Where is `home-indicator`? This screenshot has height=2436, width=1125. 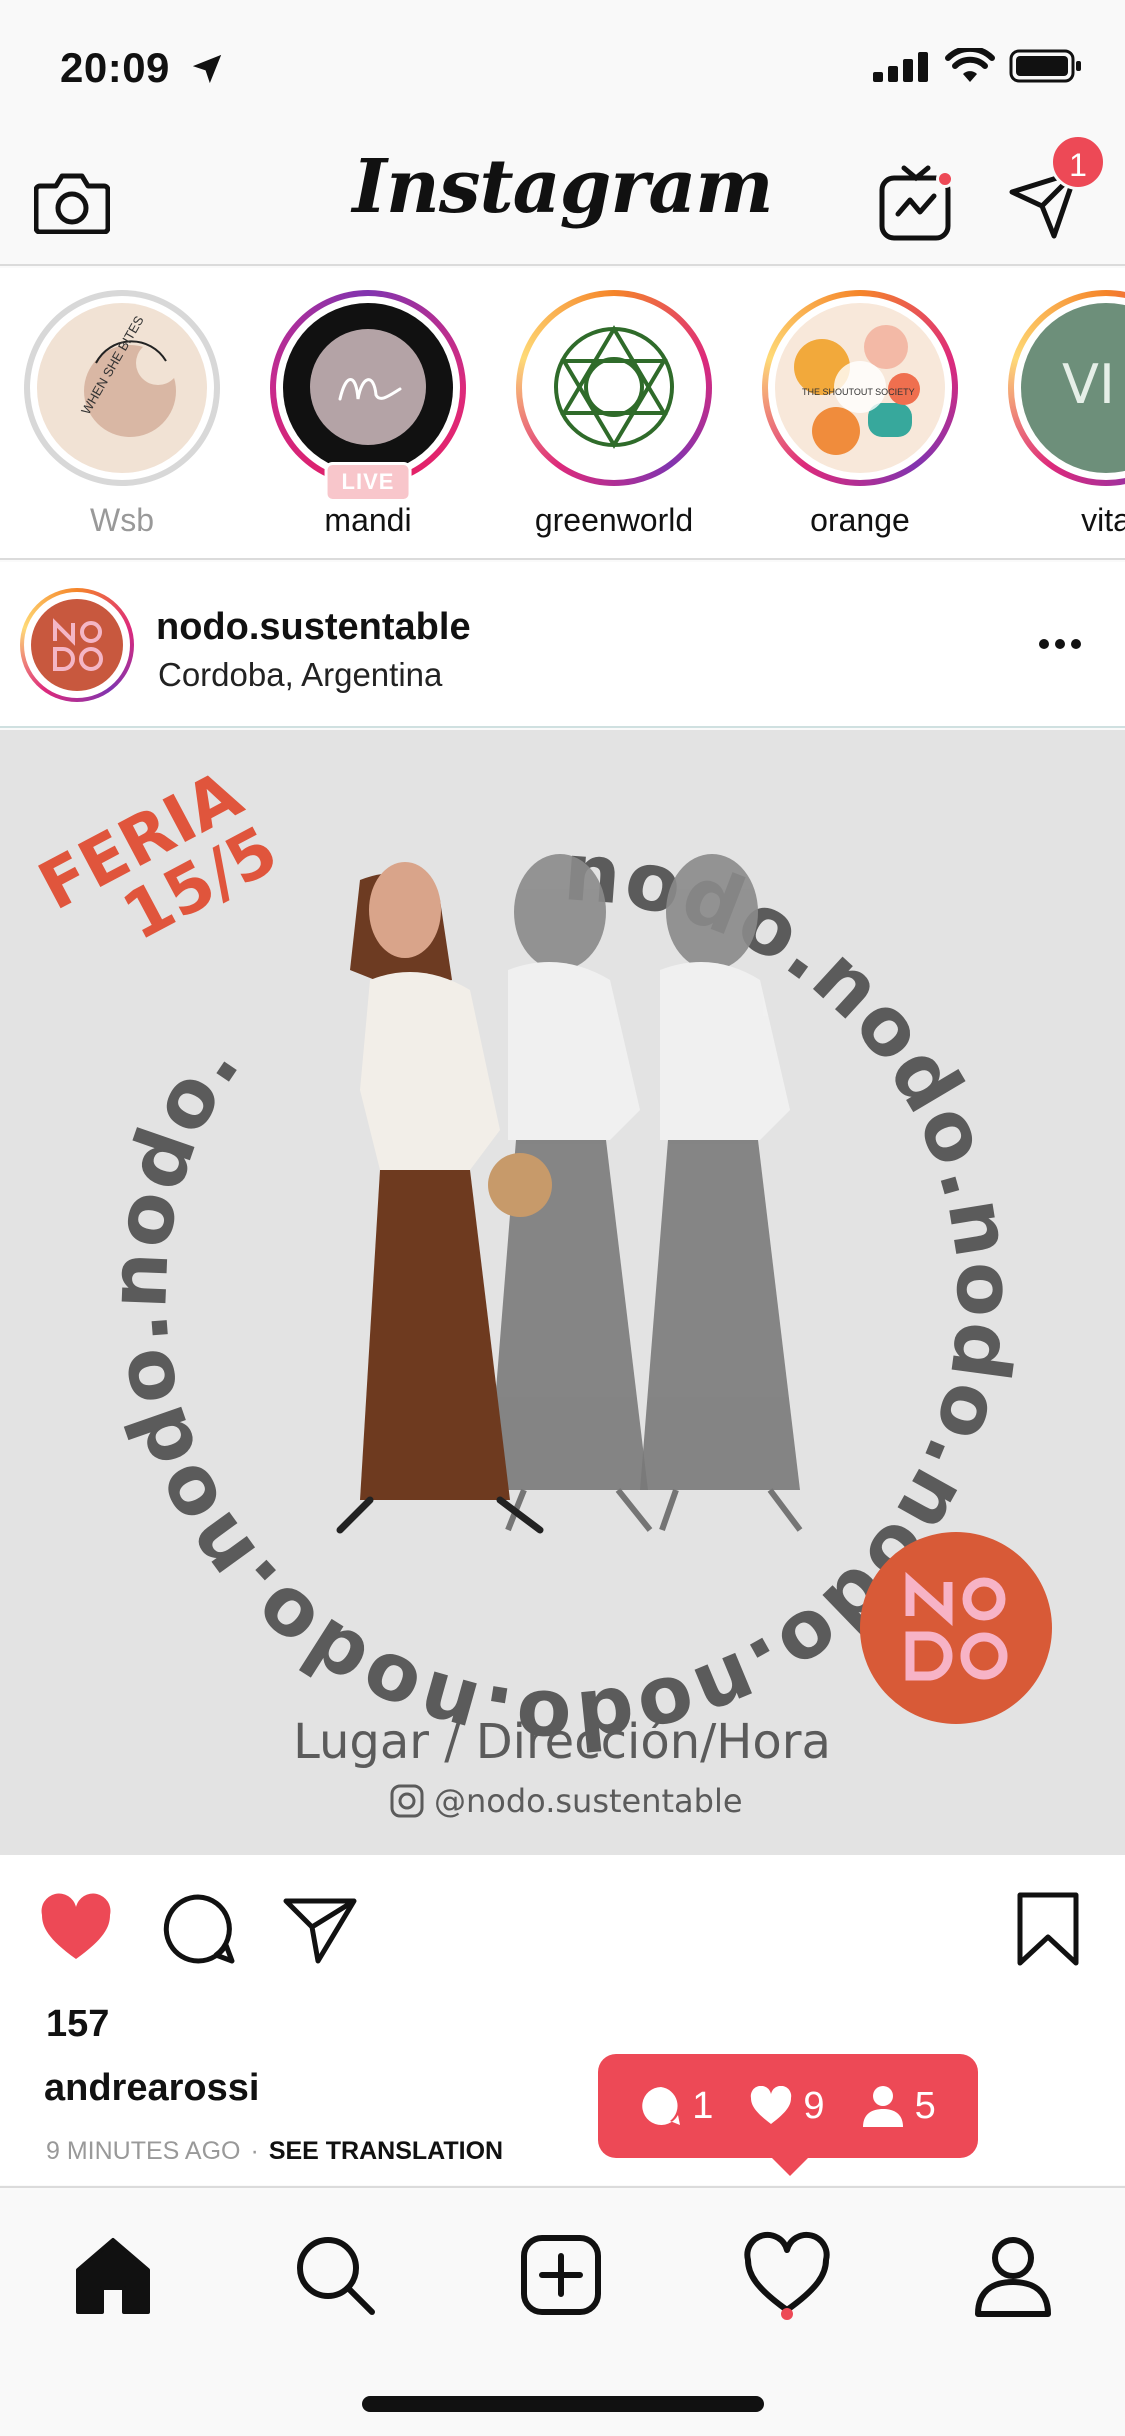
home-indicator is located at coordinates (563, 2404).